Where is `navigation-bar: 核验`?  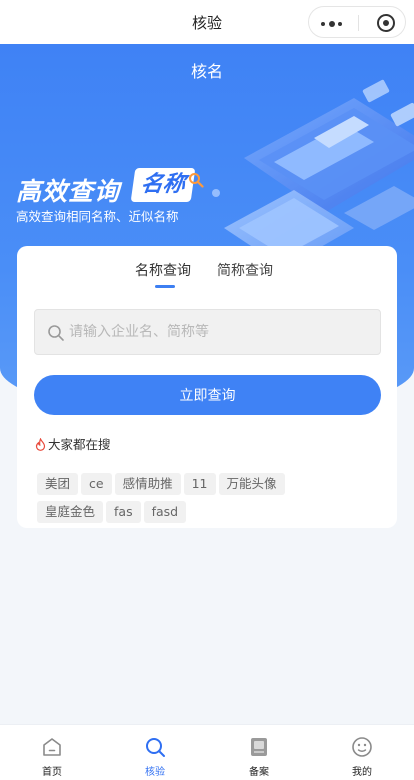 navigation-bar: 核验 is located at coordinates (207, 22).